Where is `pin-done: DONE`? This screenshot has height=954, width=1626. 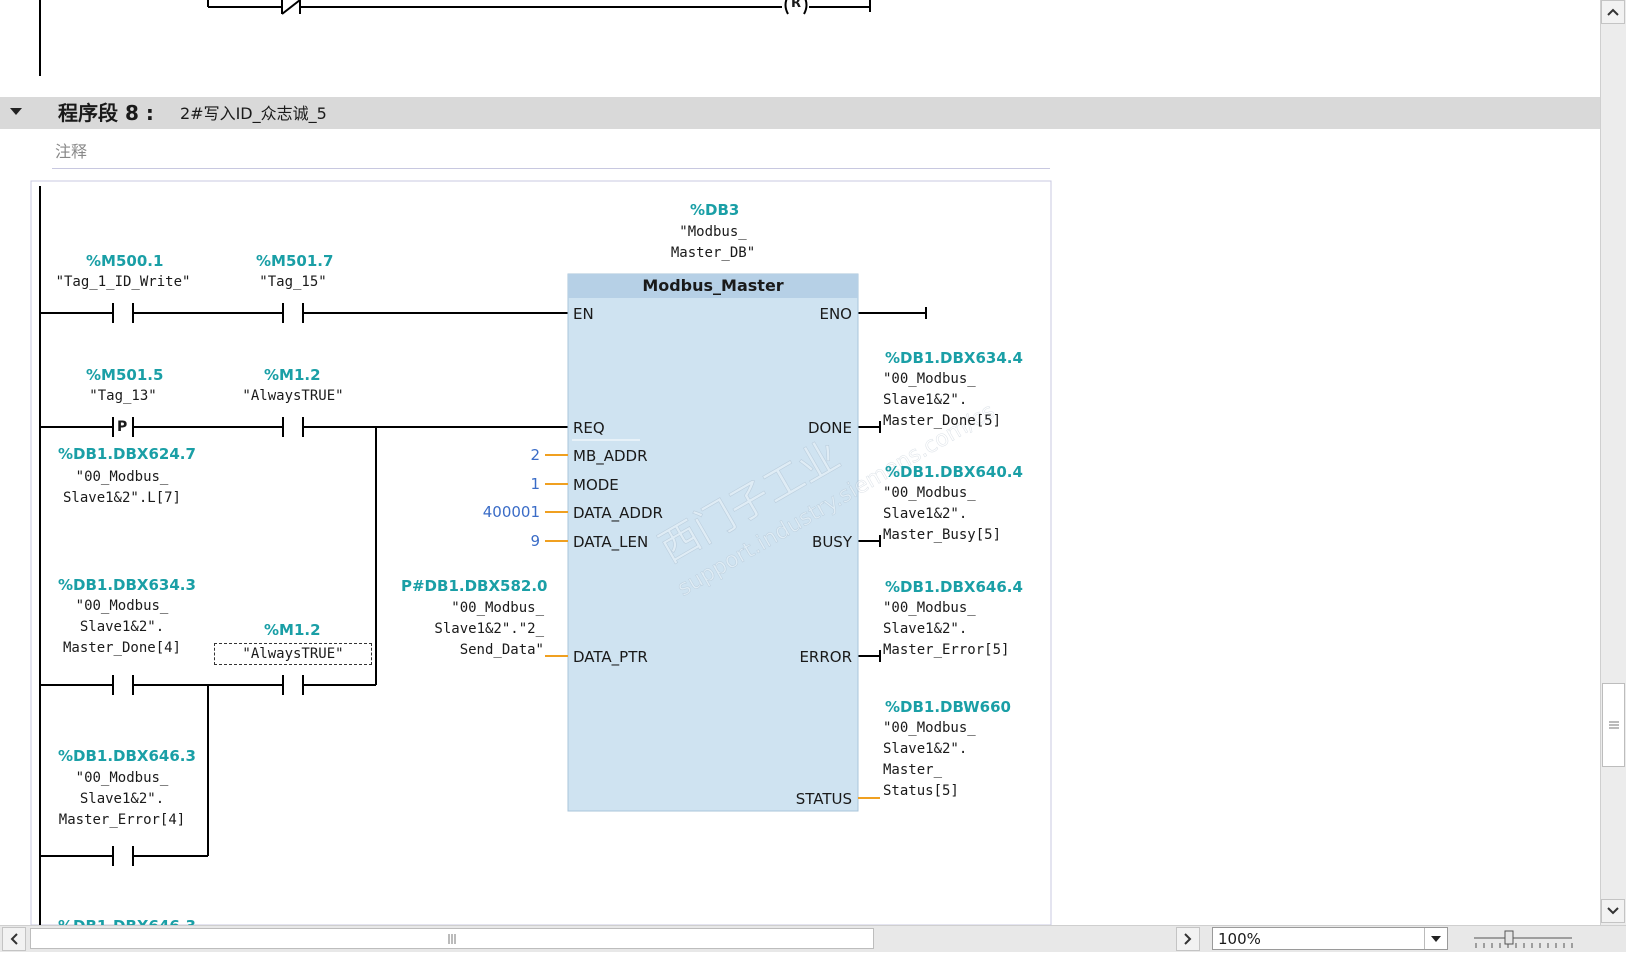
pin-done: DONE is located at coordinates (816, 428).